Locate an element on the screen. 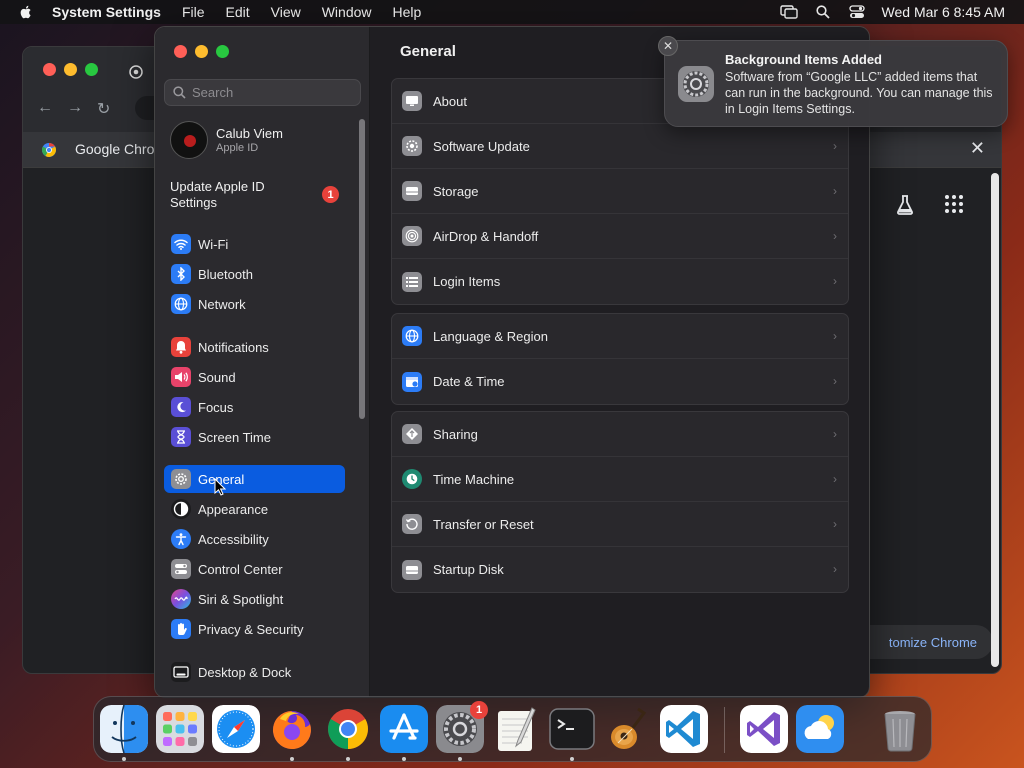 Image resolution: width=1024 pixels, height=768 pixels. settings-zoom-button is located at coordinates (222, 51).